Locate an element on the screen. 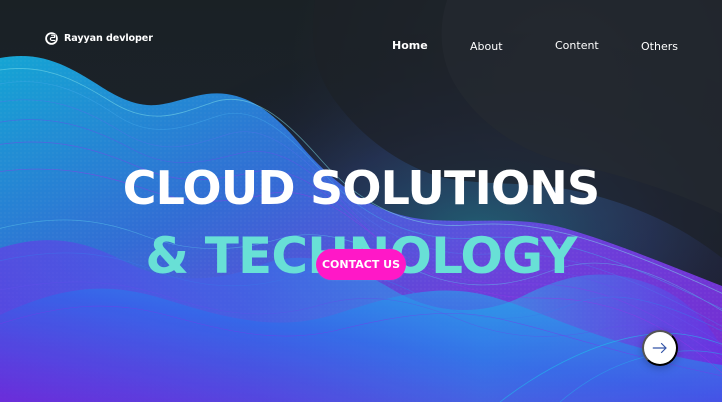 The width and height of the screenshot is (722, 402). nav-item-others: Others is located at coordinates (659, 47).